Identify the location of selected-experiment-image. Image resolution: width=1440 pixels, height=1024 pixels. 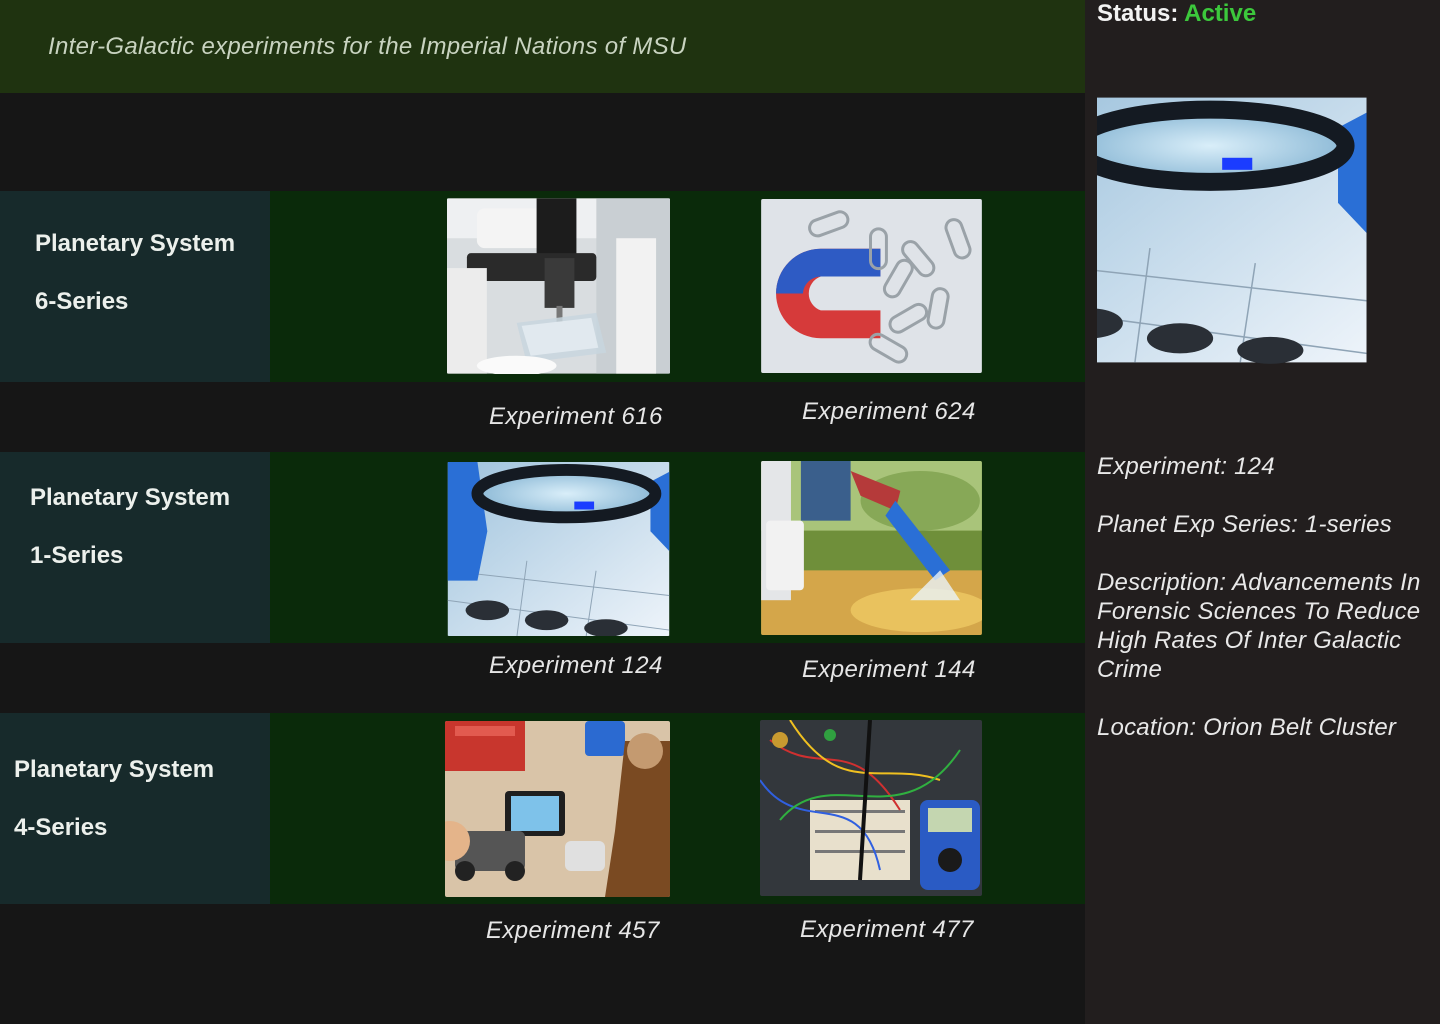
(1265, 230).